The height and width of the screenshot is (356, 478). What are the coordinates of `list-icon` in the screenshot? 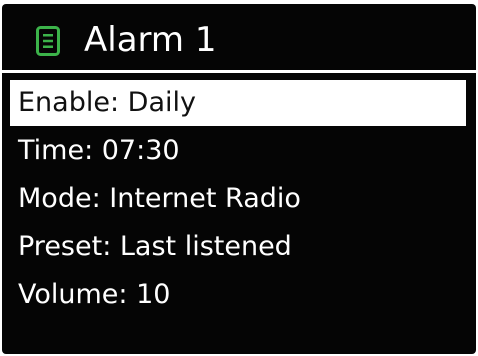 It's located at (48, 41).